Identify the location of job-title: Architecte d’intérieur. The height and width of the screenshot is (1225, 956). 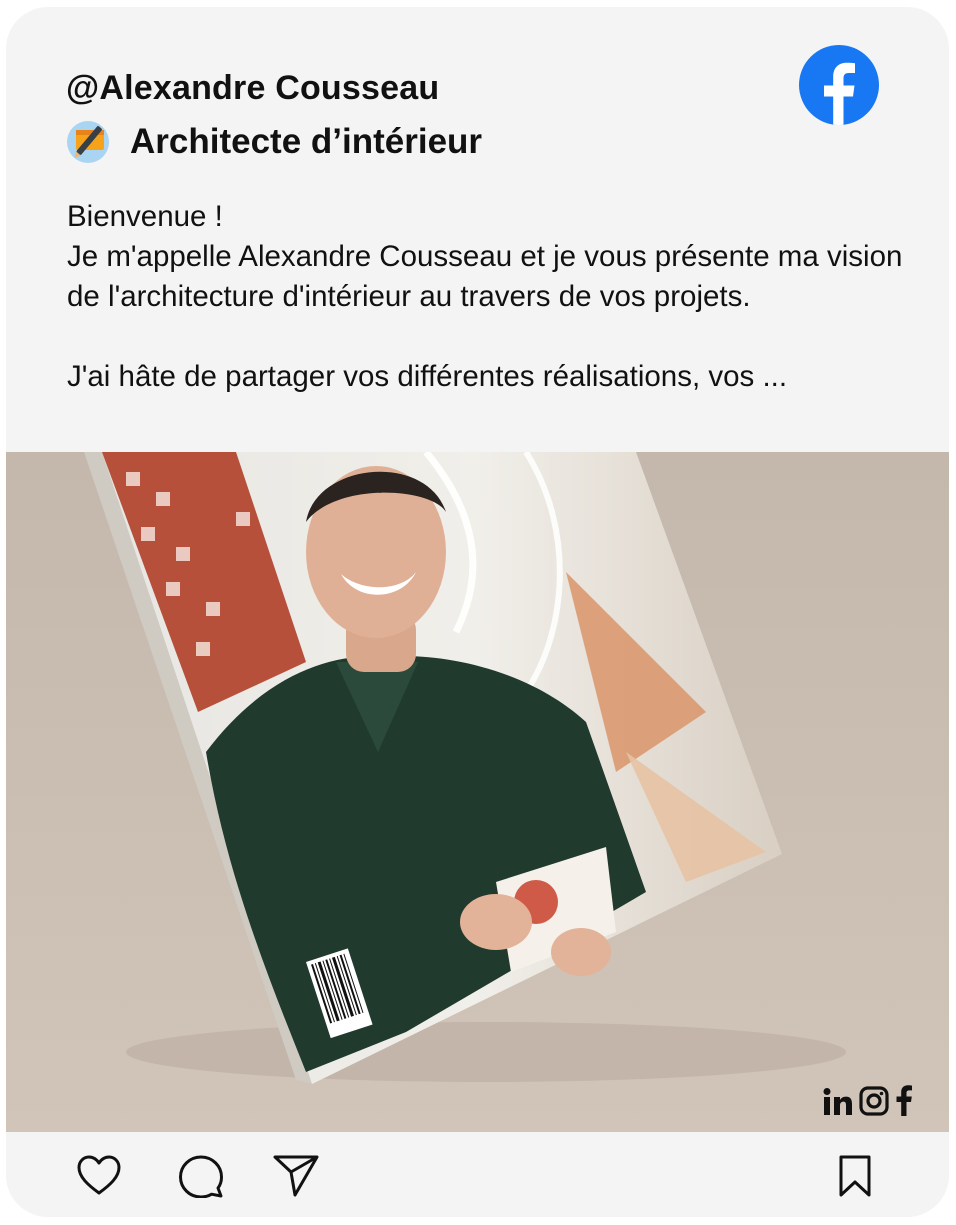
(306, 141).